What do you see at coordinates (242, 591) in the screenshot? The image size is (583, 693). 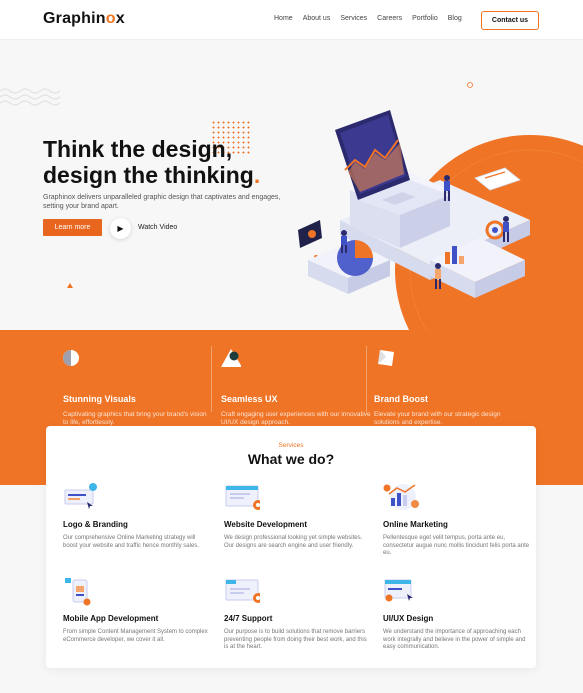 I see `support-icon` at bounding box center [242, 591].